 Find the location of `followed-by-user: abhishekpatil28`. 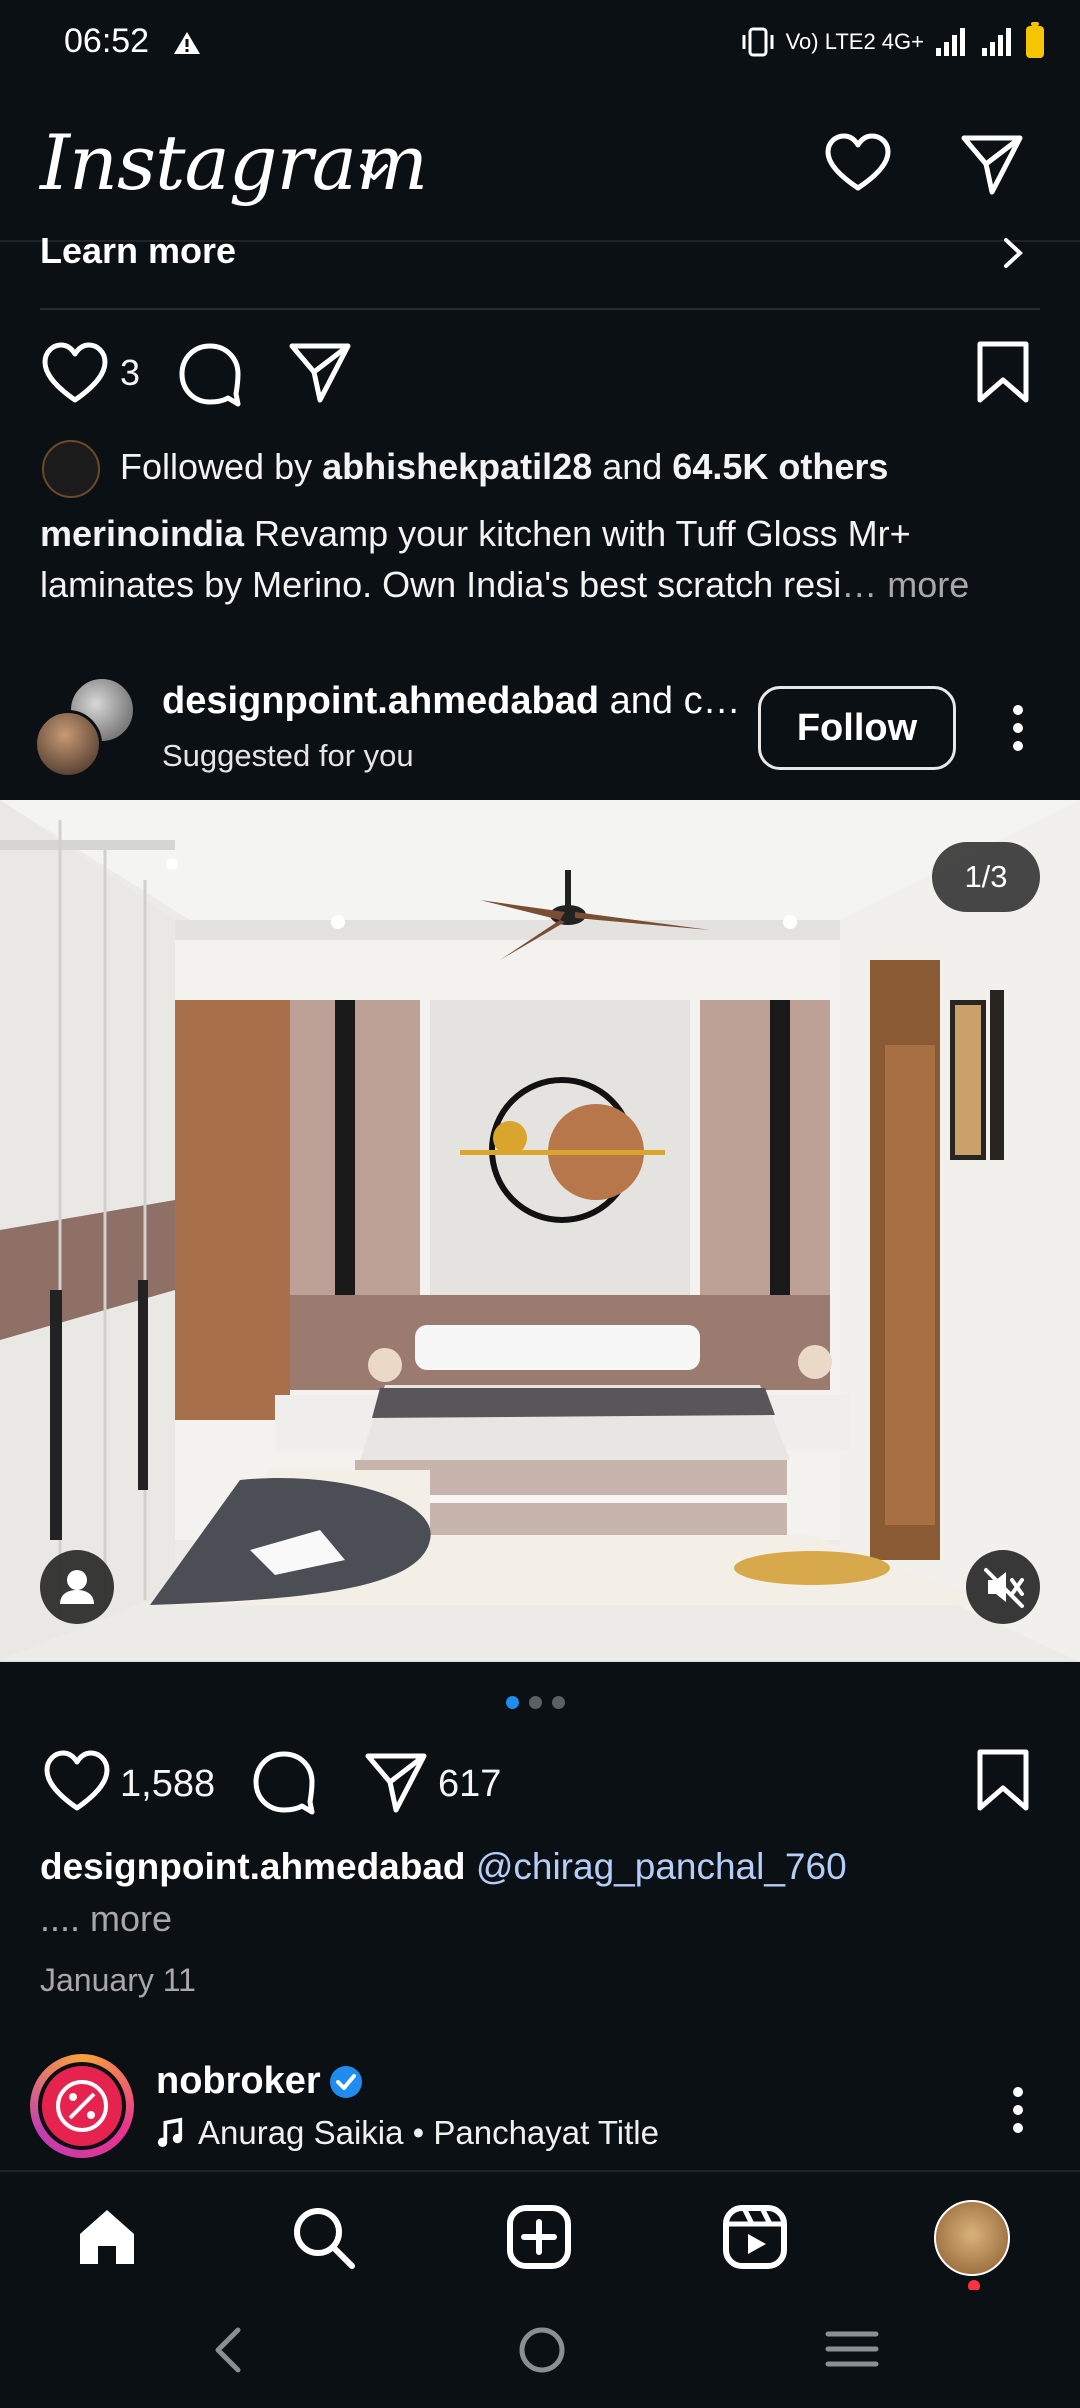

followed-by-user: abhishekpatil28 is located at coordinates (457, 466).